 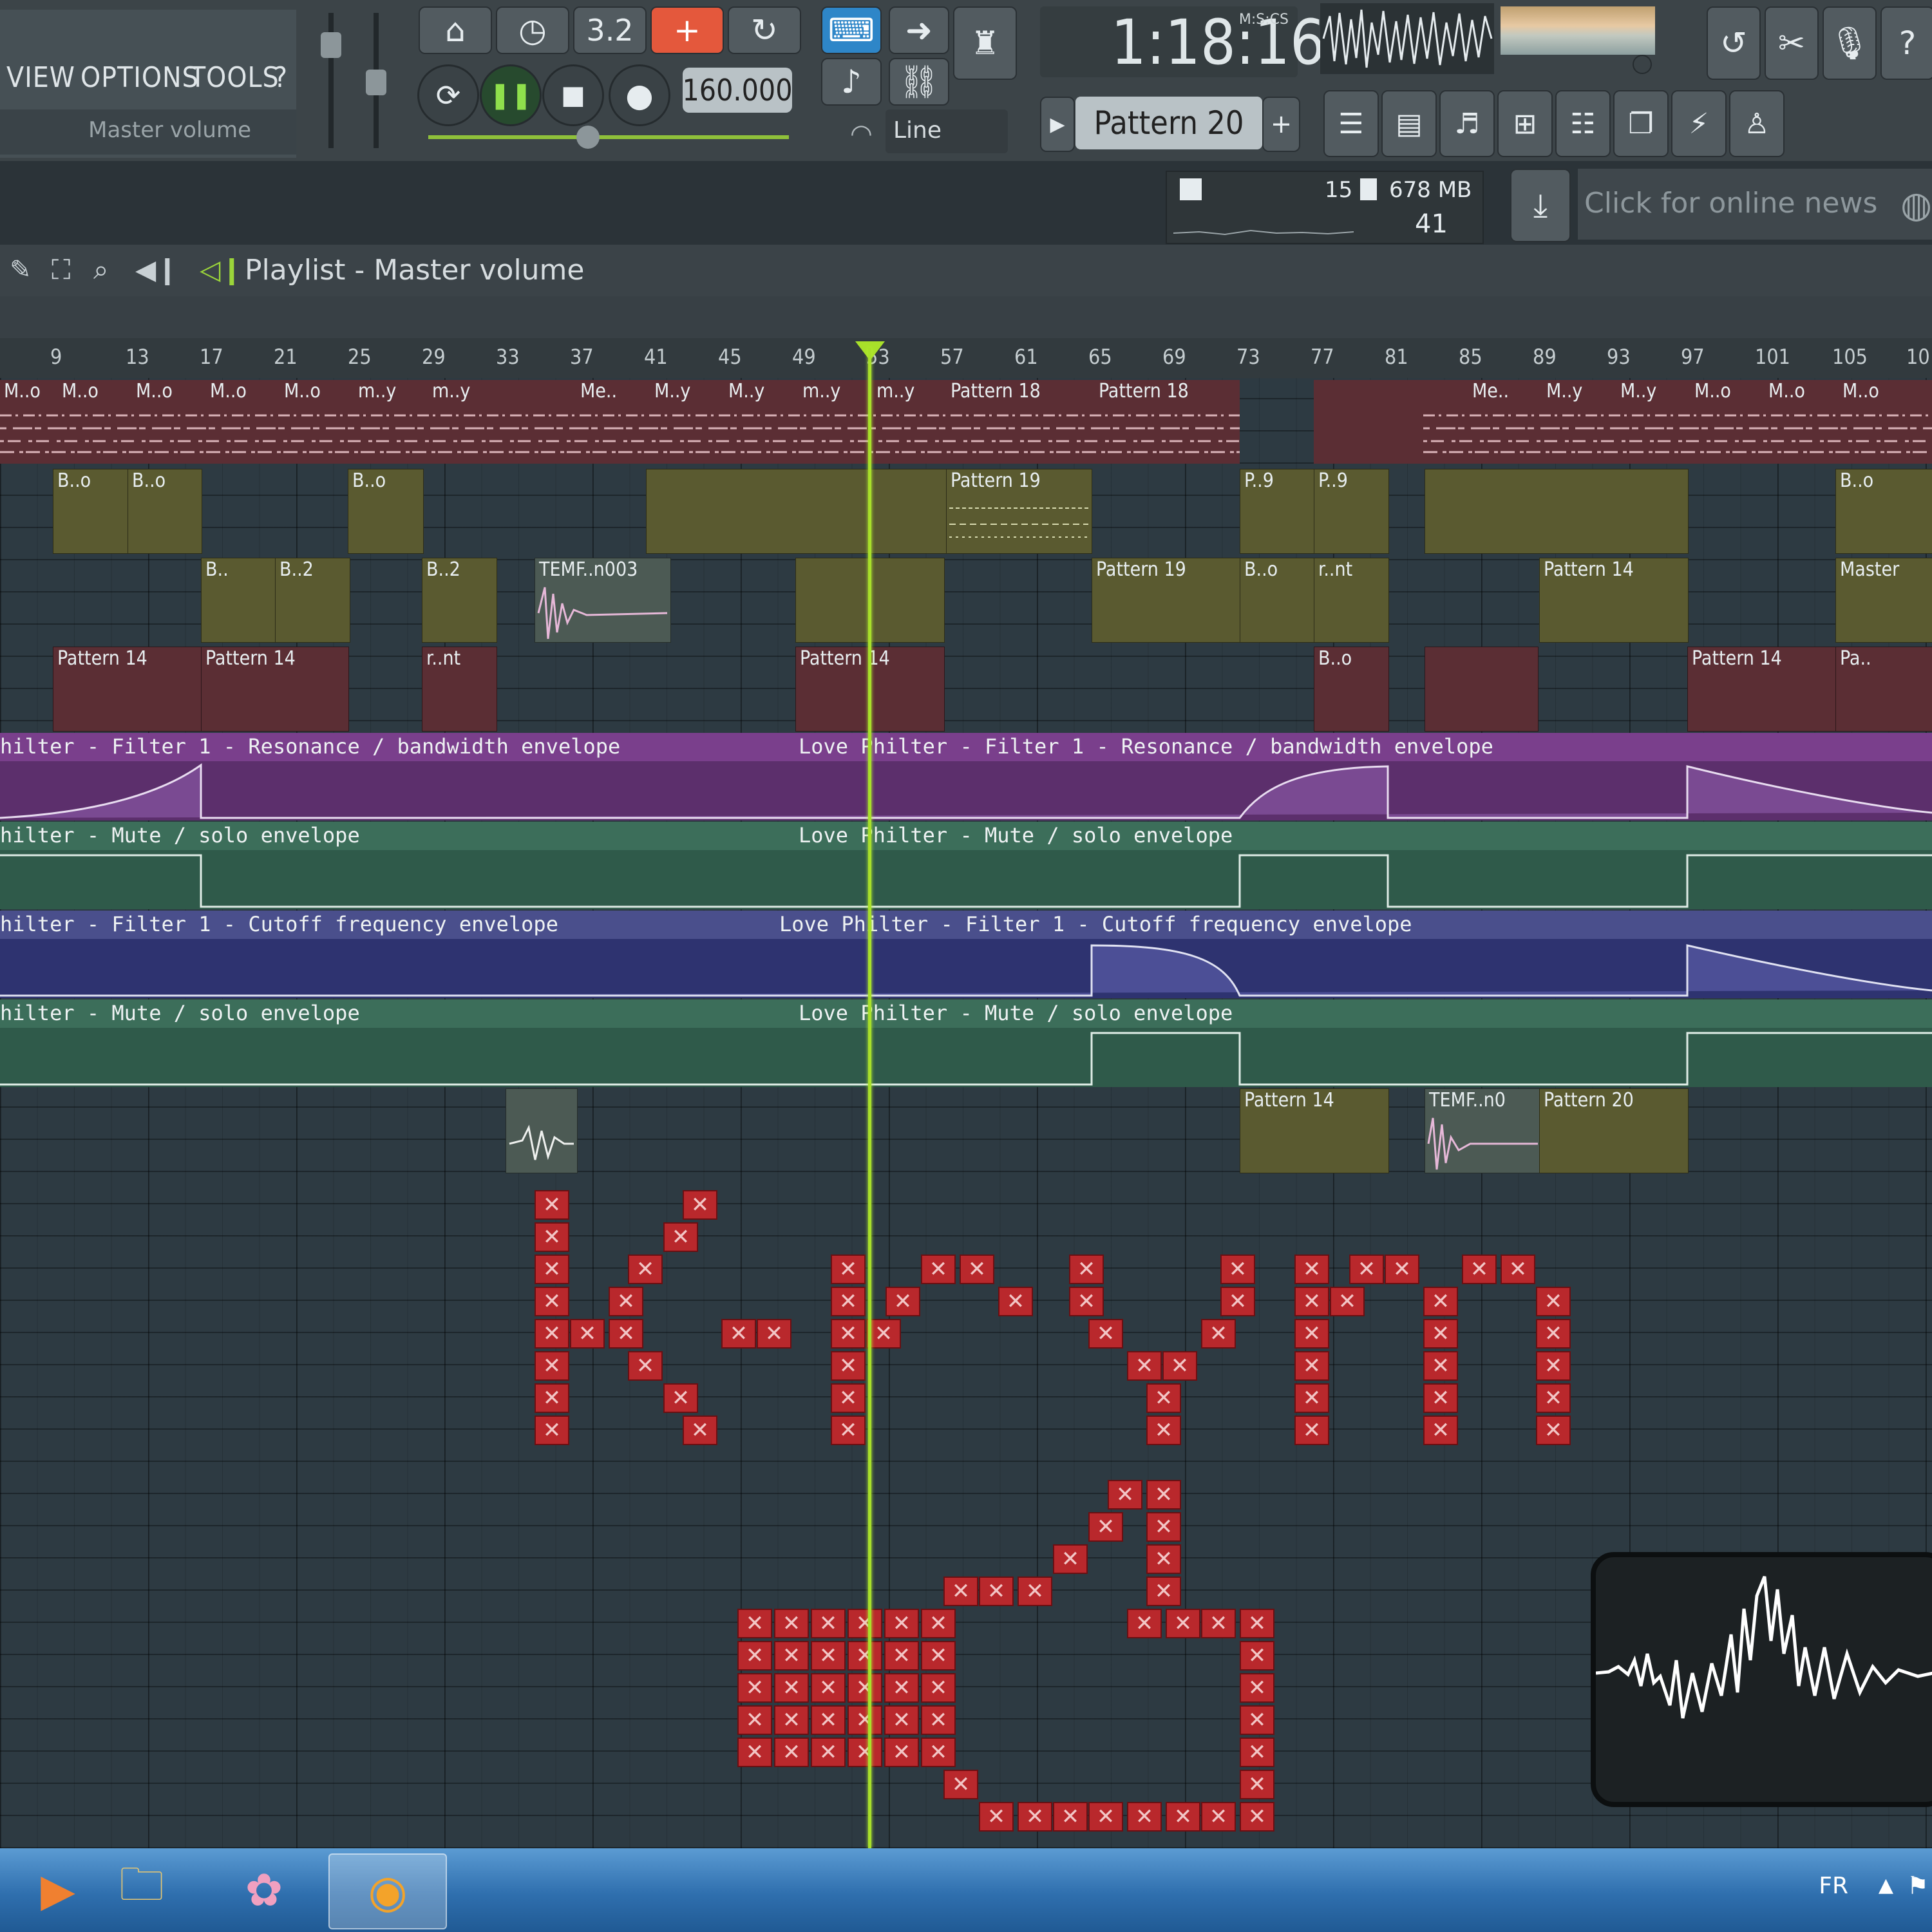 I want to click on paint-task: ✿, so click(x=264, y=1890).